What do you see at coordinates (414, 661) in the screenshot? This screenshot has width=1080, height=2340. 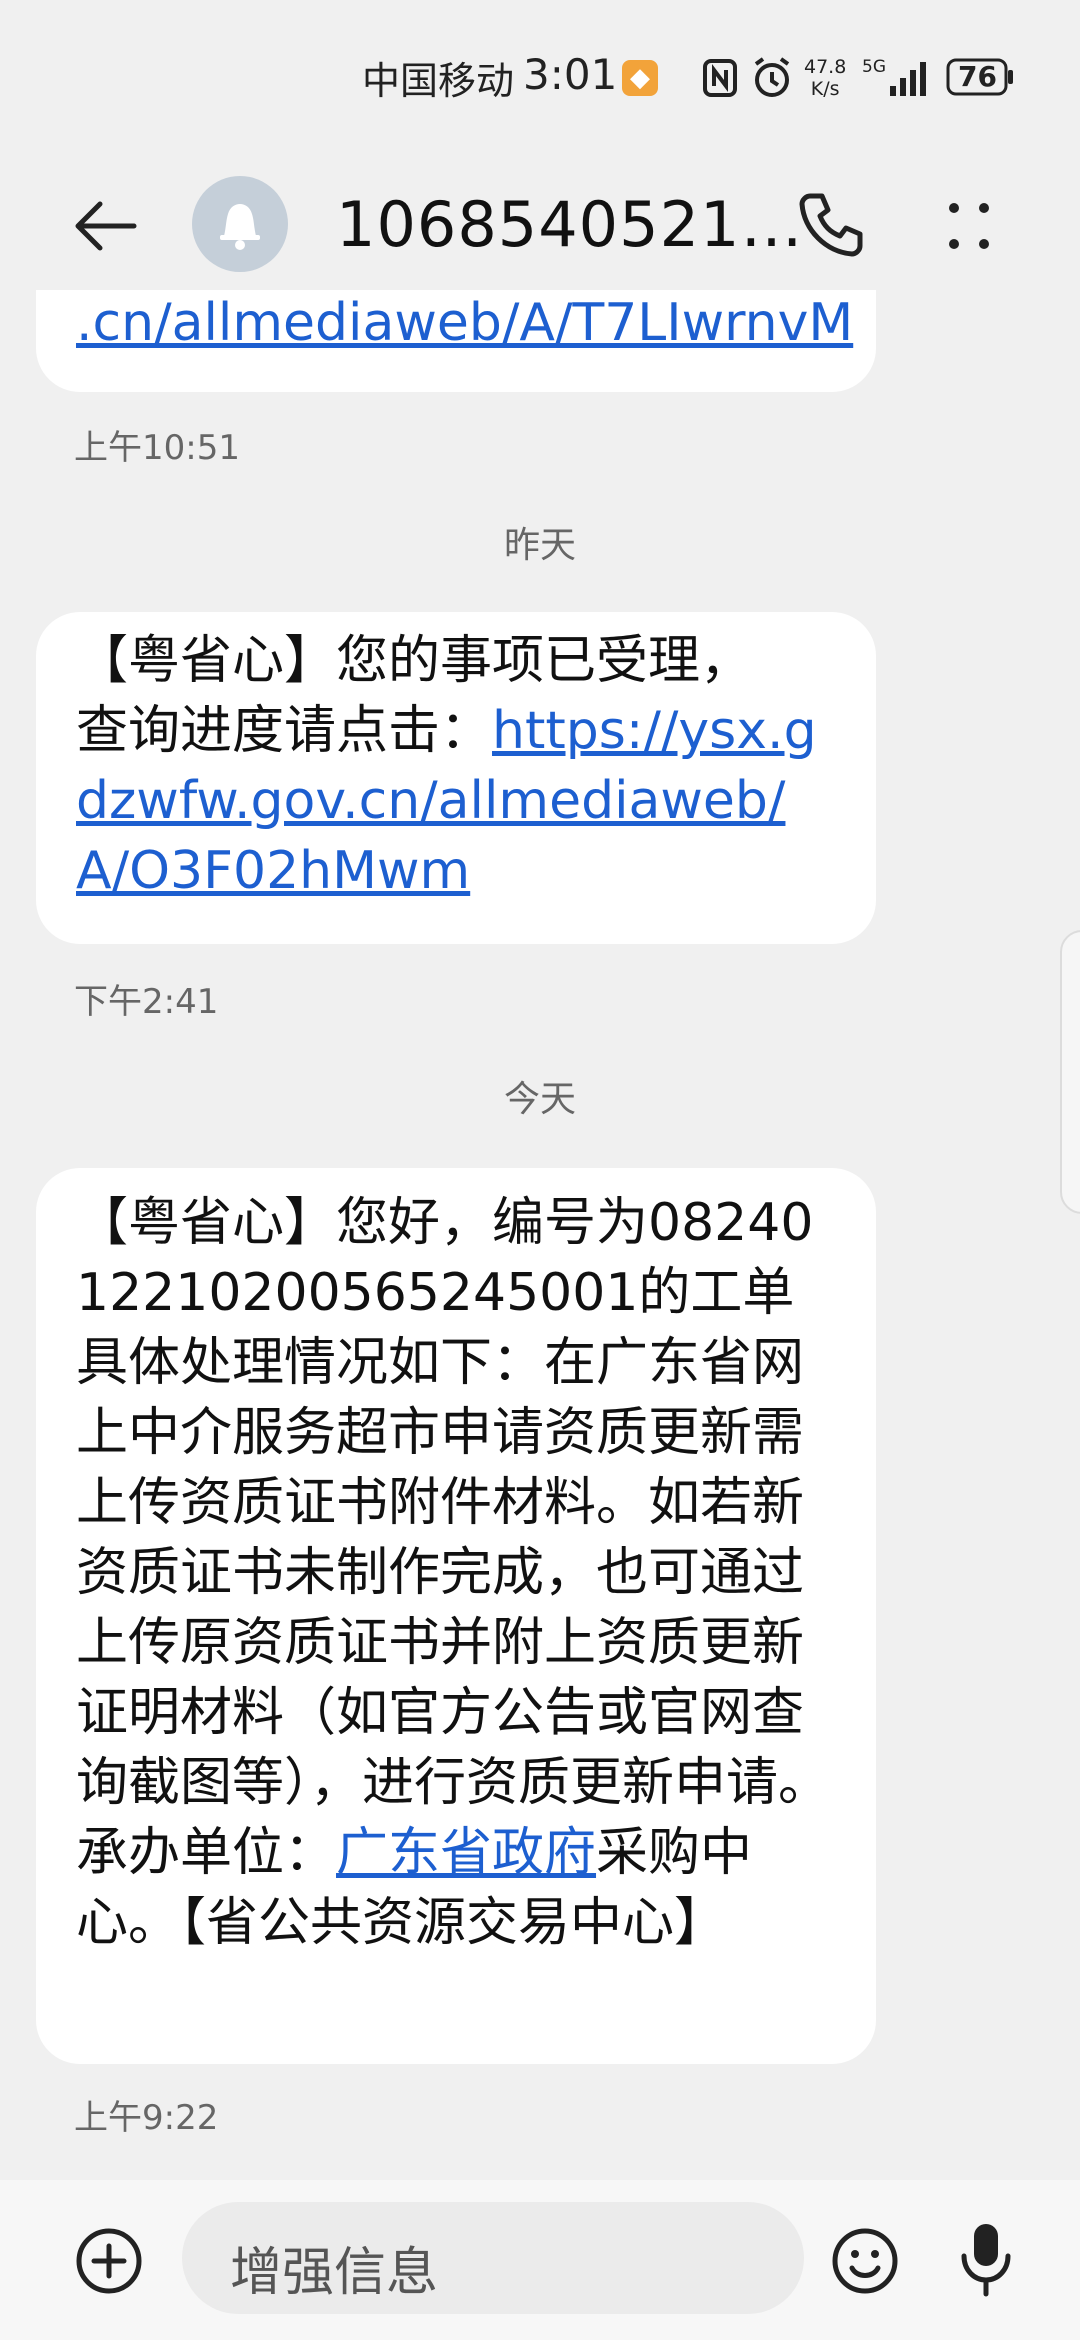 I see `message-text: 【粤省心】您的事项已受理，` at bounding box center [414, 661].